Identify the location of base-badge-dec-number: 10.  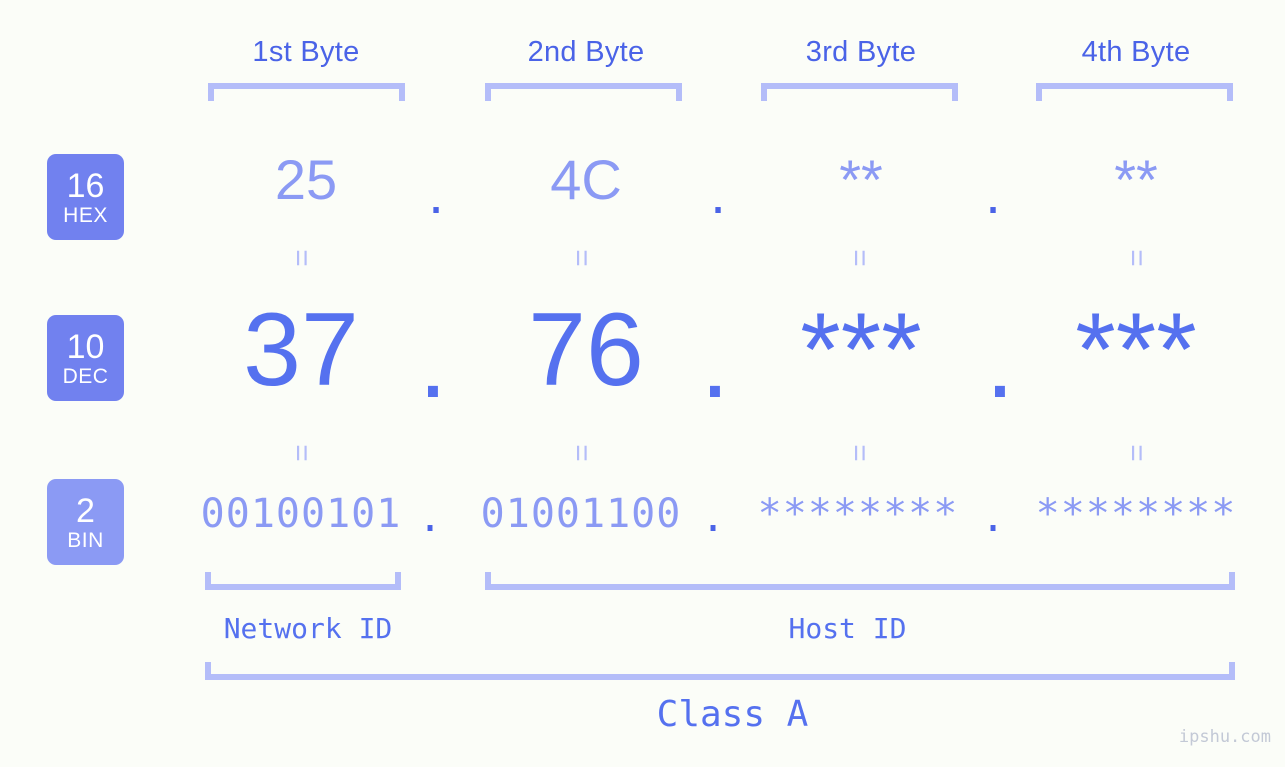
(85, 346).